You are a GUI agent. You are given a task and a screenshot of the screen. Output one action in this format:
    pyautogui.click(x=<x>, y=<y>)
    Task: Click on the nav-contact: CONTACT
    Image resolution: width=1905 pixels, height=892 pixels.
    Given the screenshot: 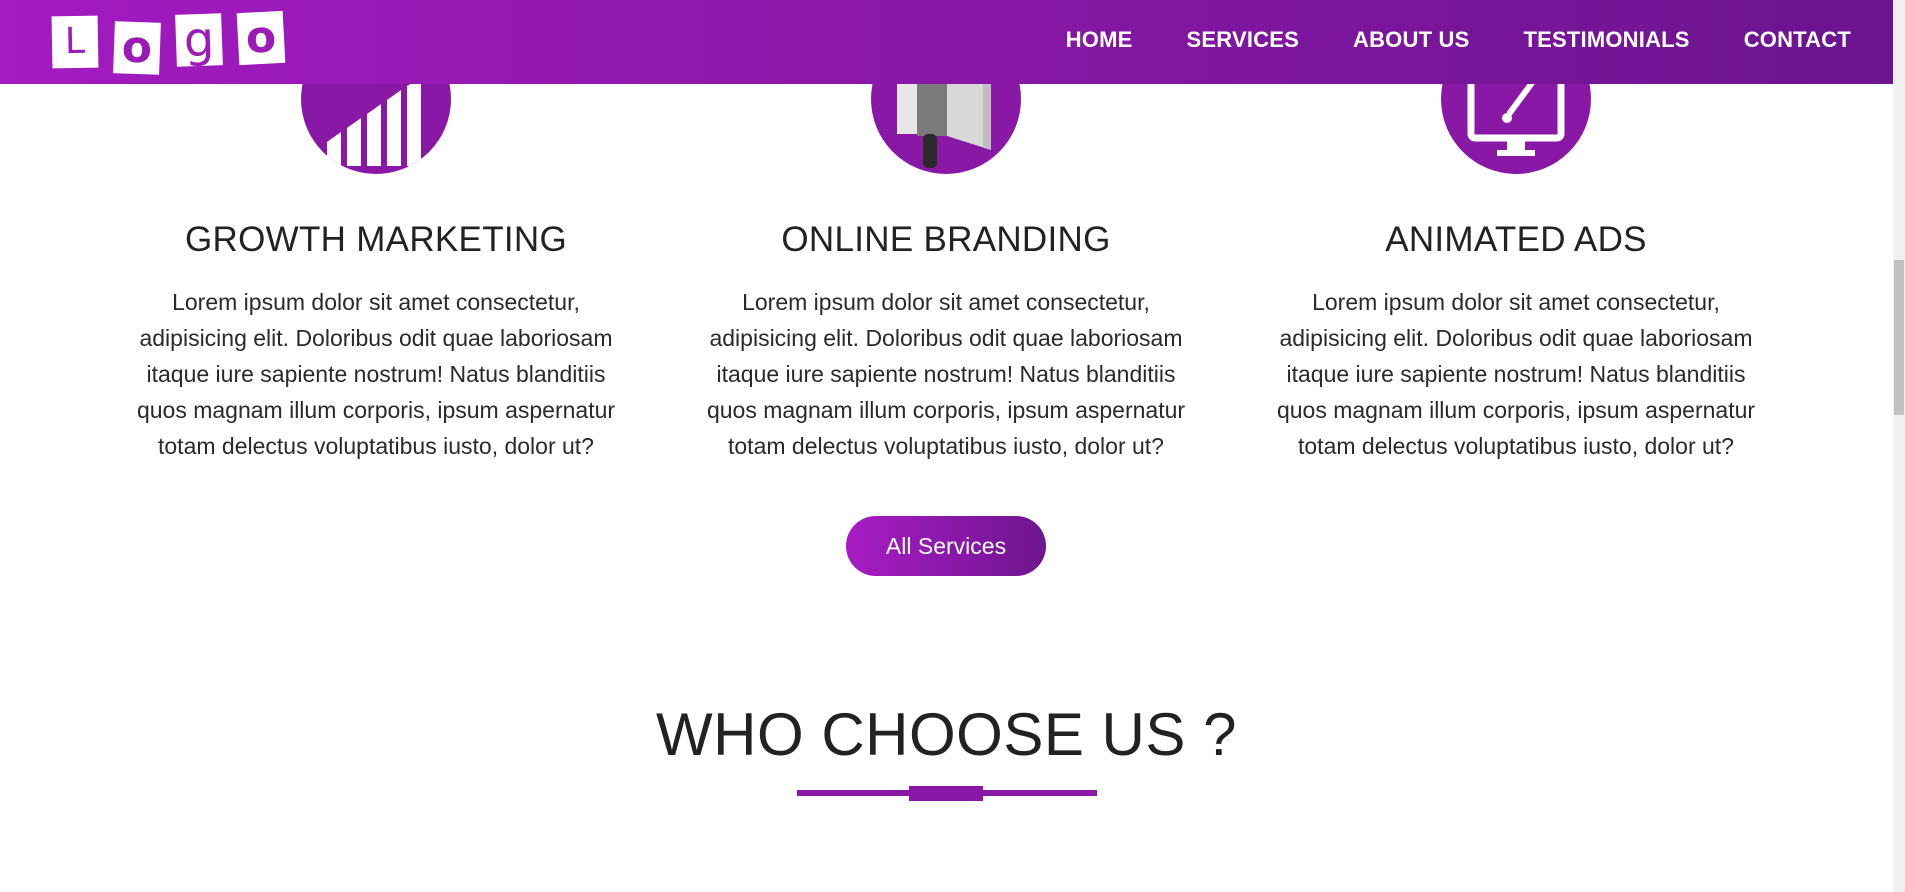 What is the action you would take?
    pyautogui.click(x=1797, y=40)
    